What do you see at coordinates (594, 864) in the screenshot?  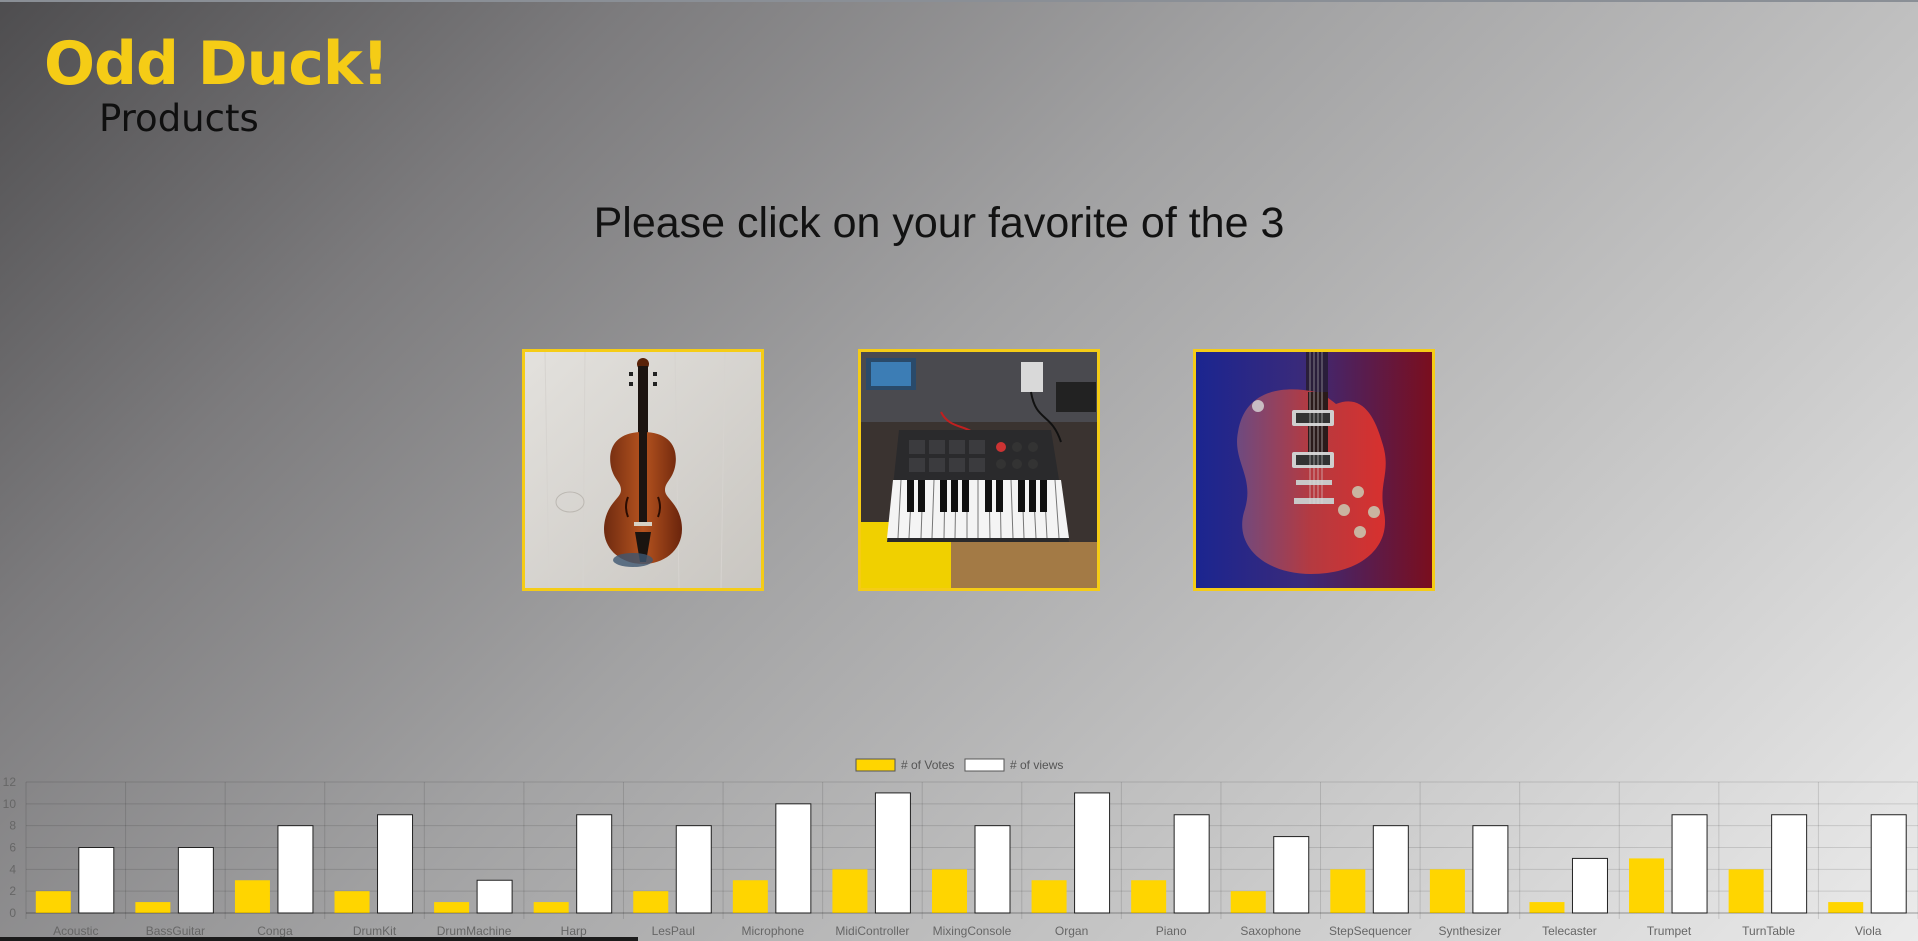 I see `bar-views-Harp` at bounding box center [594, 864].